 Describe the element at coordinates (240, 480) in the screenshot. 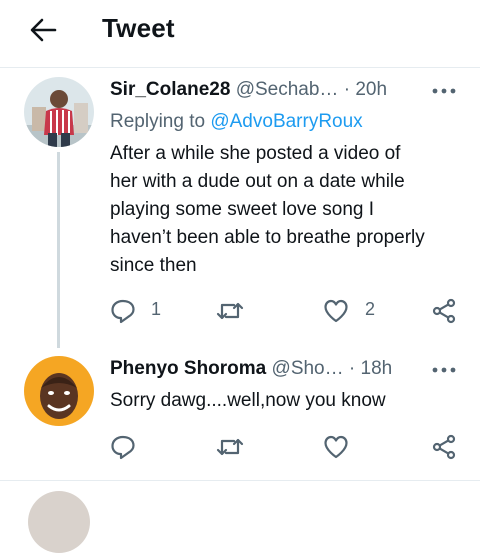

I see `tweet-divider` at that location.